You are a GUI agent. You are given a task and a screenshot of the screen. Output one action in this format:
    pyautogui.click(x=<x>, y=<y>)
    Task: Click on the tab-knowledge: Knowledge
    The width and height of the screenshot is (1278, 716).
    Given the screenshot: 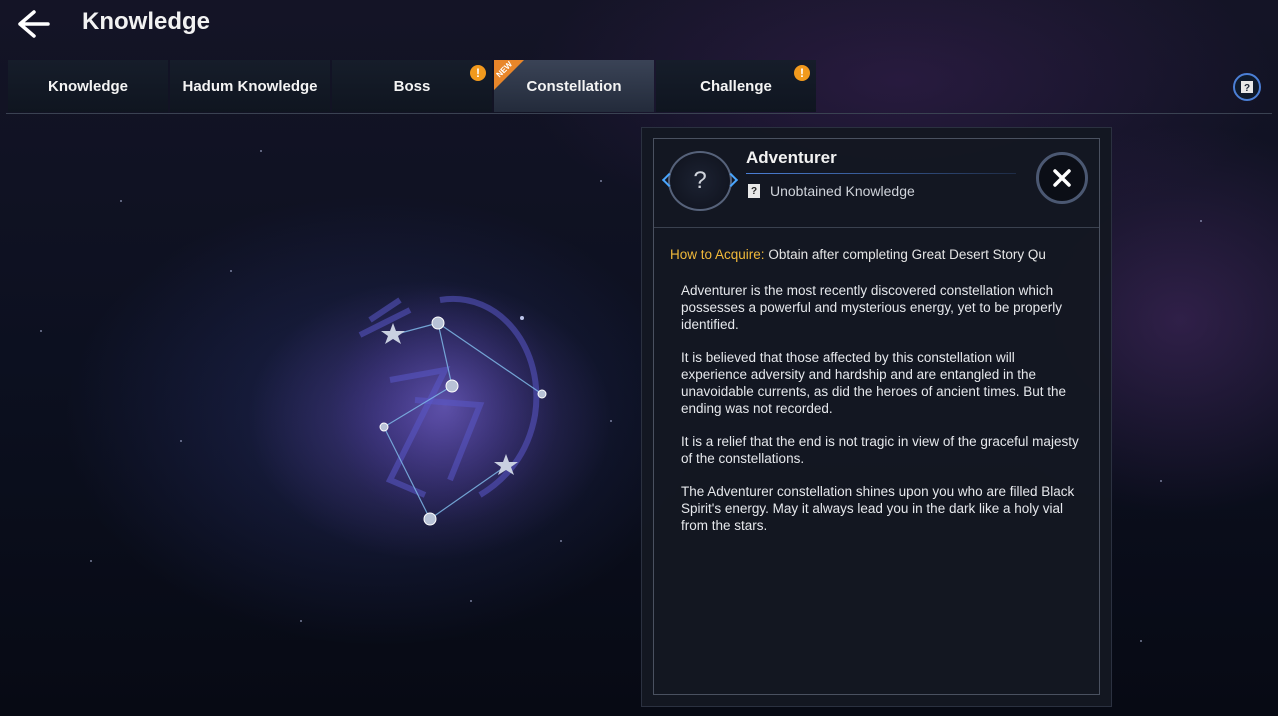 What is the action you would take?
    pyautogui.click(x=88, y=86)
    